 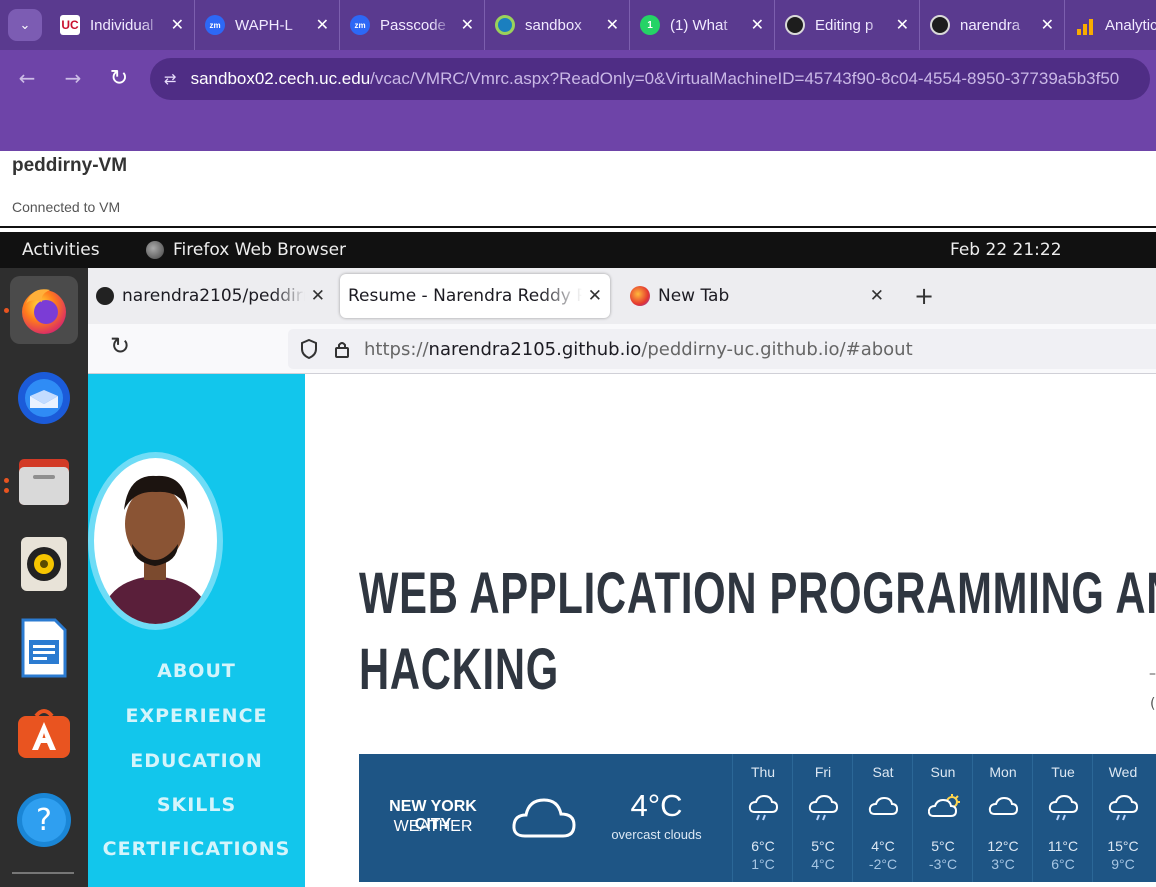 I want to click on dock-thunderbird, so click(x=44, y=396).